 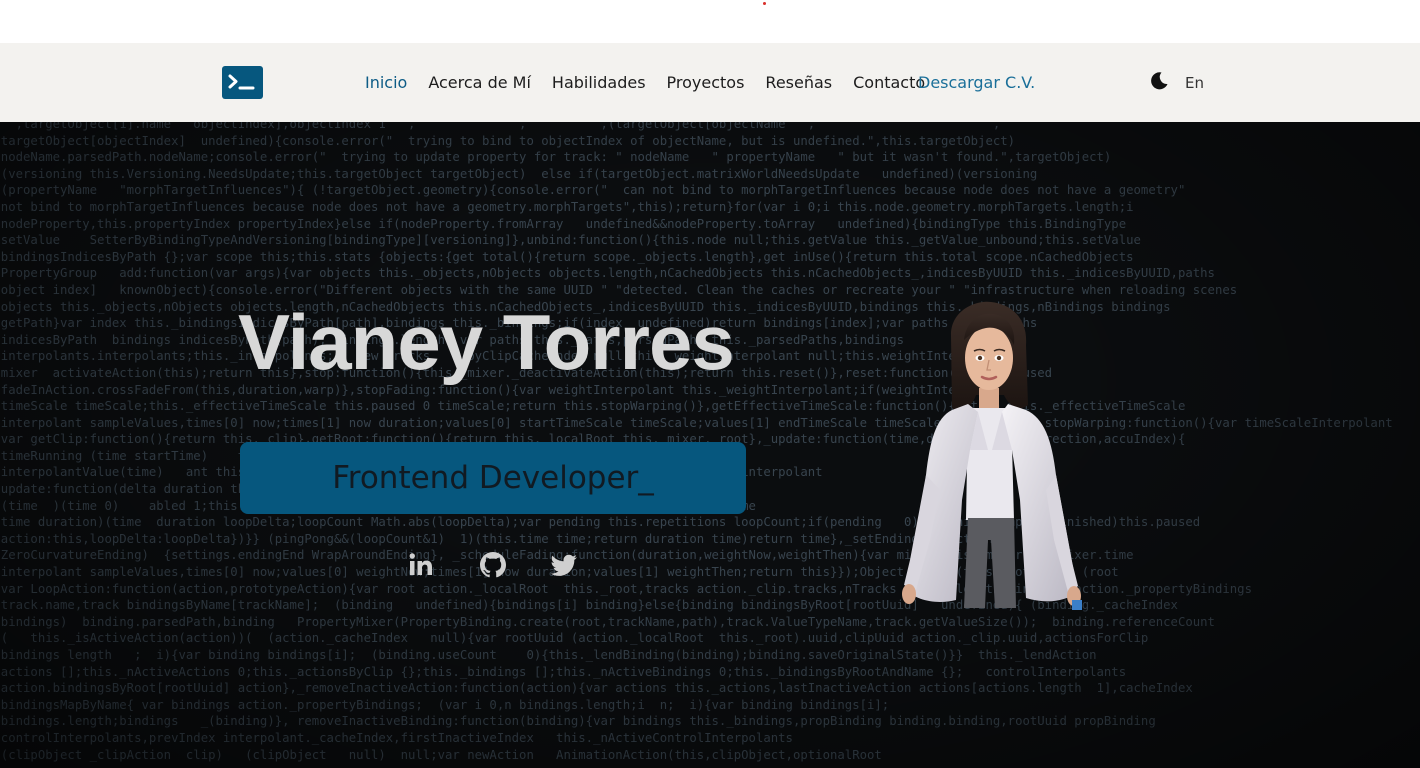 I want to click on nav-link-habilidades: Habilidades, so click(x=599, y=82).